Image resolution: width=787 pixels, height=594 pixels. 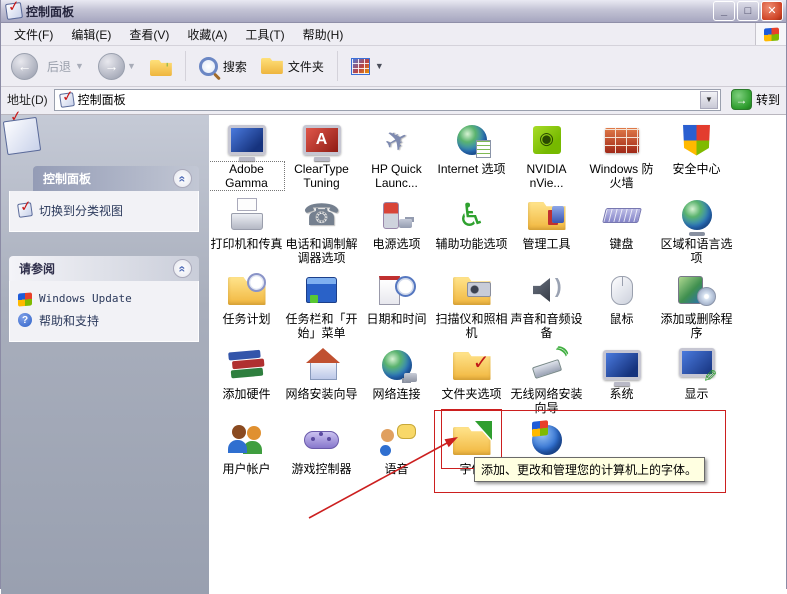 I want to click on speech-icon, so click(x=397, y=440).